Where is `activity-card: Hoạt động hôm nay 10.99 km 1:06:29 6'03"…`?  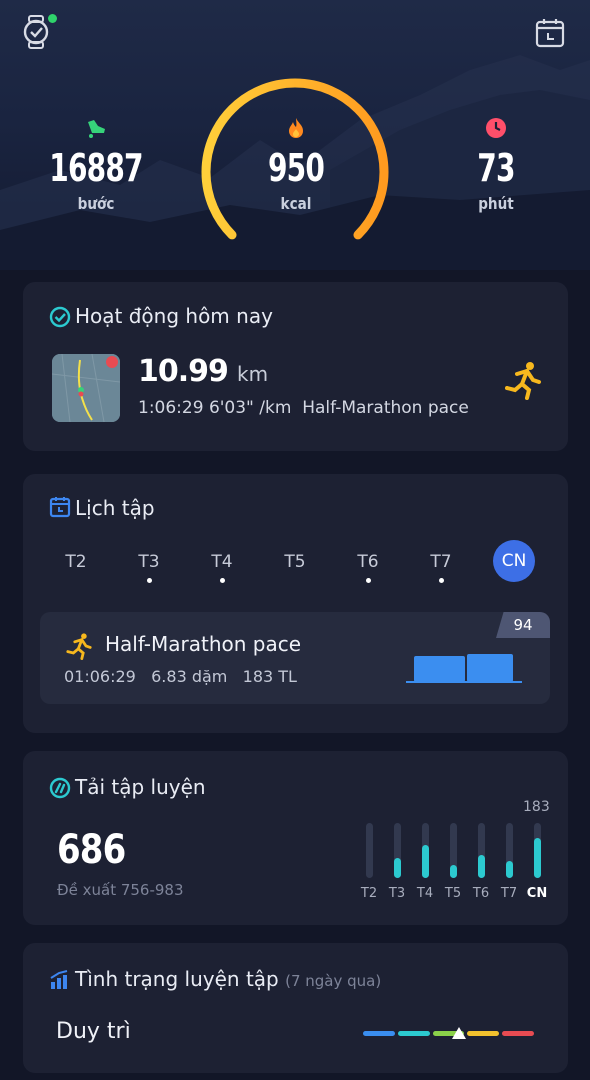
activity-card: Hoạt động hôm nay 10.99 km 1:06:29 6'03"… is located at coordinates (295, 366).